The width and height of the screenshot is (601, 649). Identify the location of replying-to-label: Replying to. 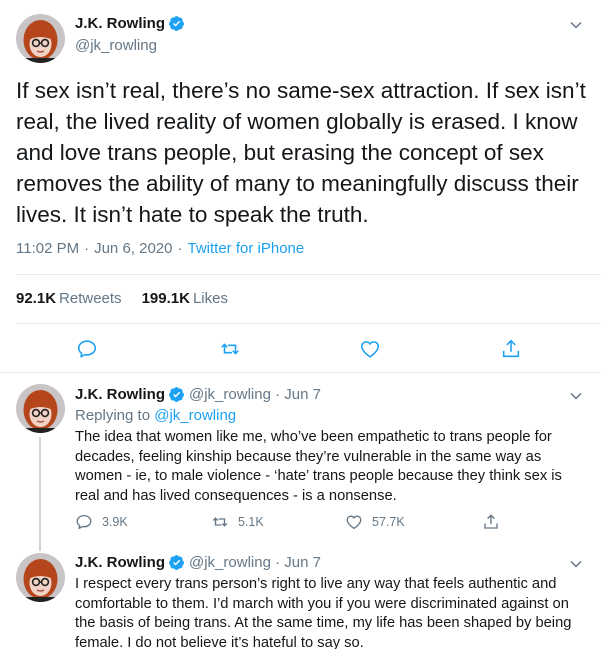
(113, 415).